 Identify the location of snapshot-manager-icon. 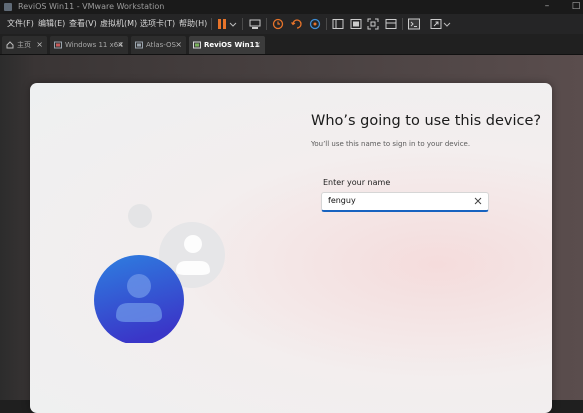
(315, 24).